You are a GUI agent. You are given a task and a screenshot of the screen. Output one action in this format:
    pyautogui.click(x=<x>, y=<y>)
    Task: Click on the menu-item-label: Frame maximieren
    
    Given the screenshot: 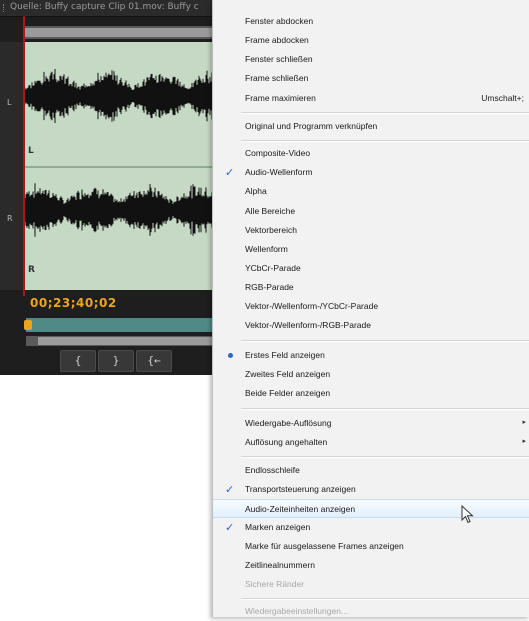 What is the action you would take?
    pyautogui.click(x=280, y=98)
    